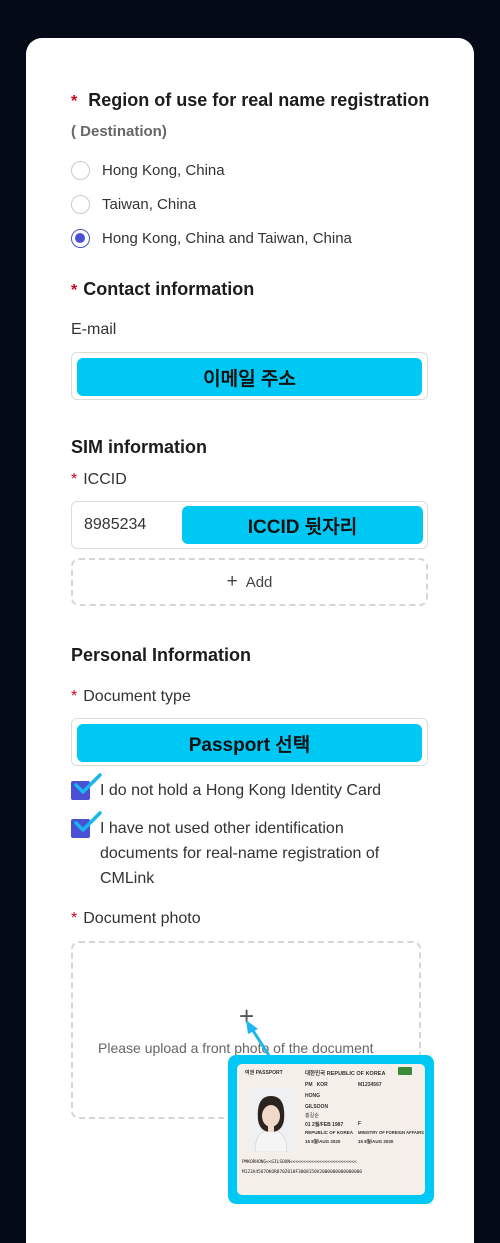 This screenshot has height=1243, width=500. I want to click on passport-type-label: 여권 PASSPORT, so click(264, 1073).